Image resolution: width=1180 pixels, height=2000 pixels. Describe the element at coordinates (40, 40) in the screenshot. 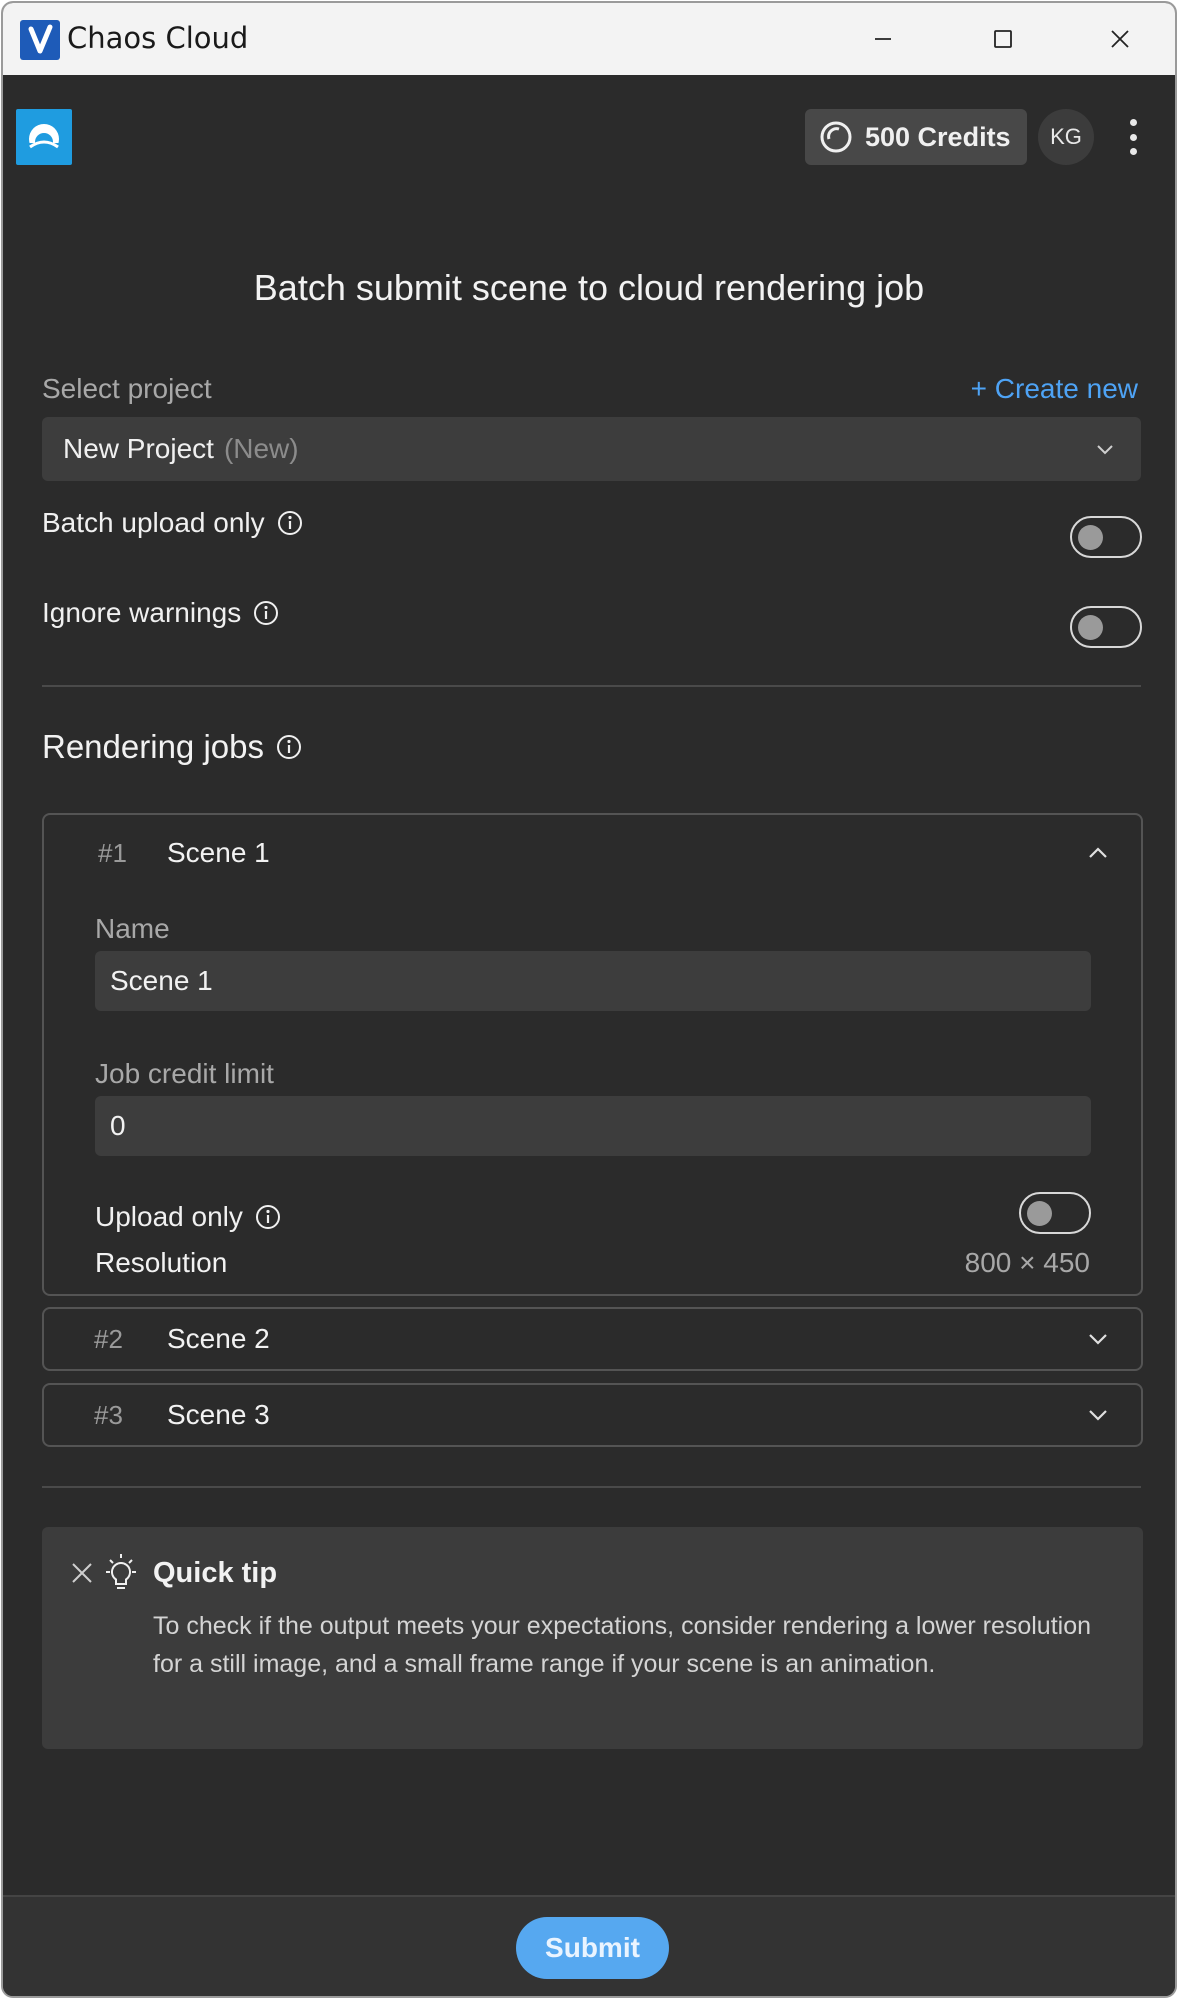

I see `app-icon` at that location.